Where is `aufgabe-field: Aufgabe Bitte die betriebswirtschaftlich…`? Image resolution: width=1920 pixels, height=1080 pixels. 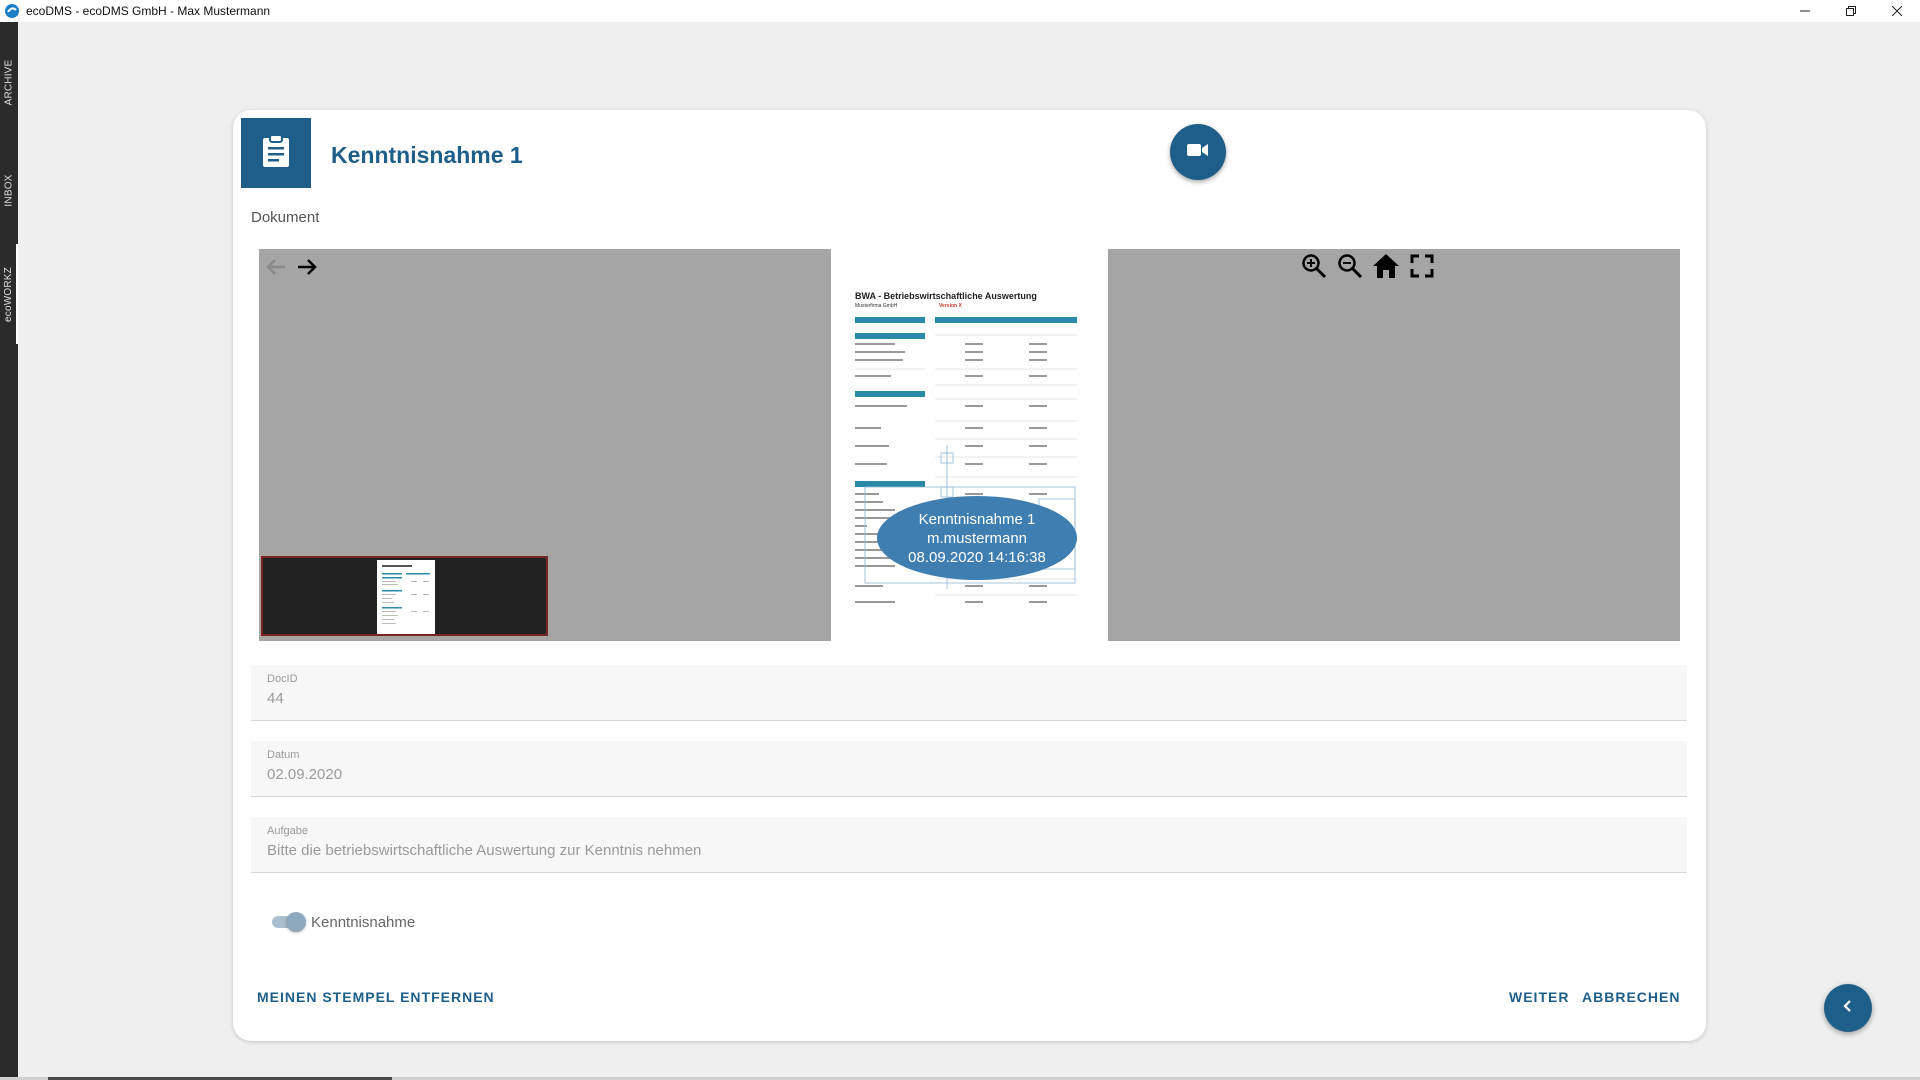 aufgabe-field: Aufgabe Bitte die betriebswirtschaftlich… is located at coordinates (969, 845).